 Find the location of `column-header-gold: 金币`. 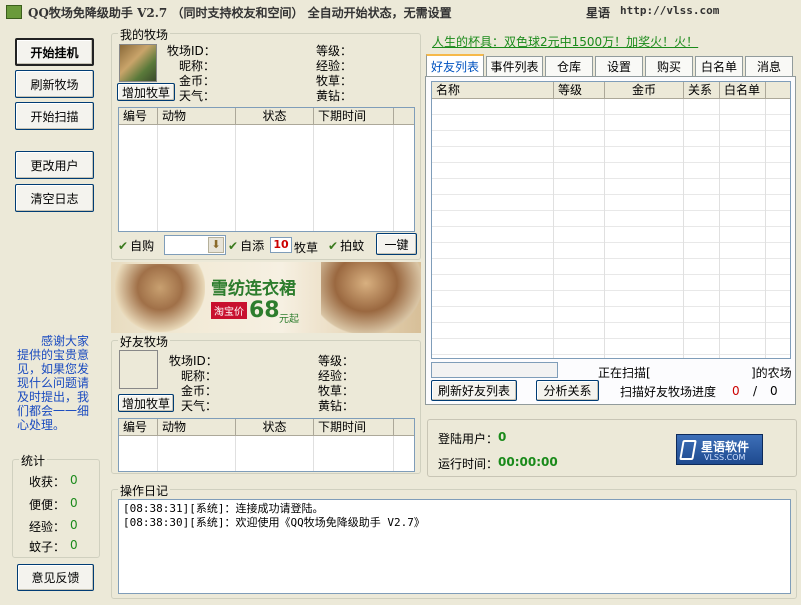

column-header-gold: 金币 is located at coordinates (644, 90).